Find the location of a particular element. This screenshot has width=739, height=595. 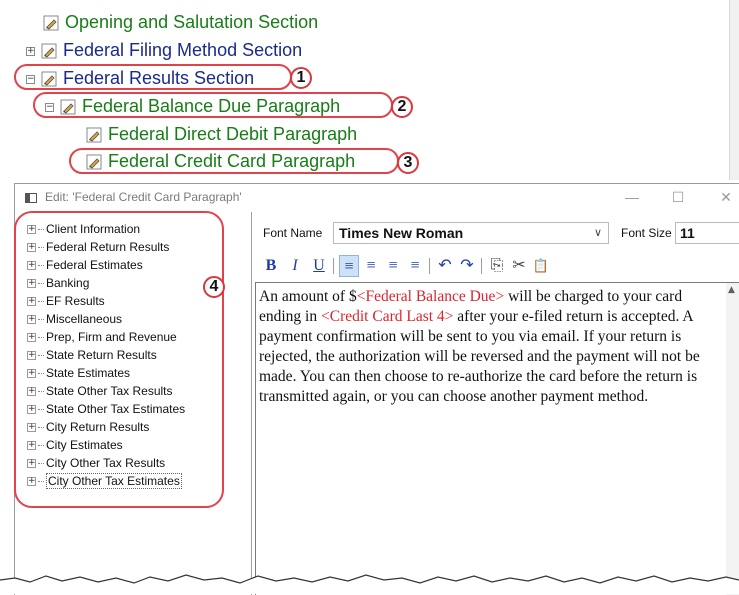

align-right-button: ≡ is located at coordinates (393, 266).